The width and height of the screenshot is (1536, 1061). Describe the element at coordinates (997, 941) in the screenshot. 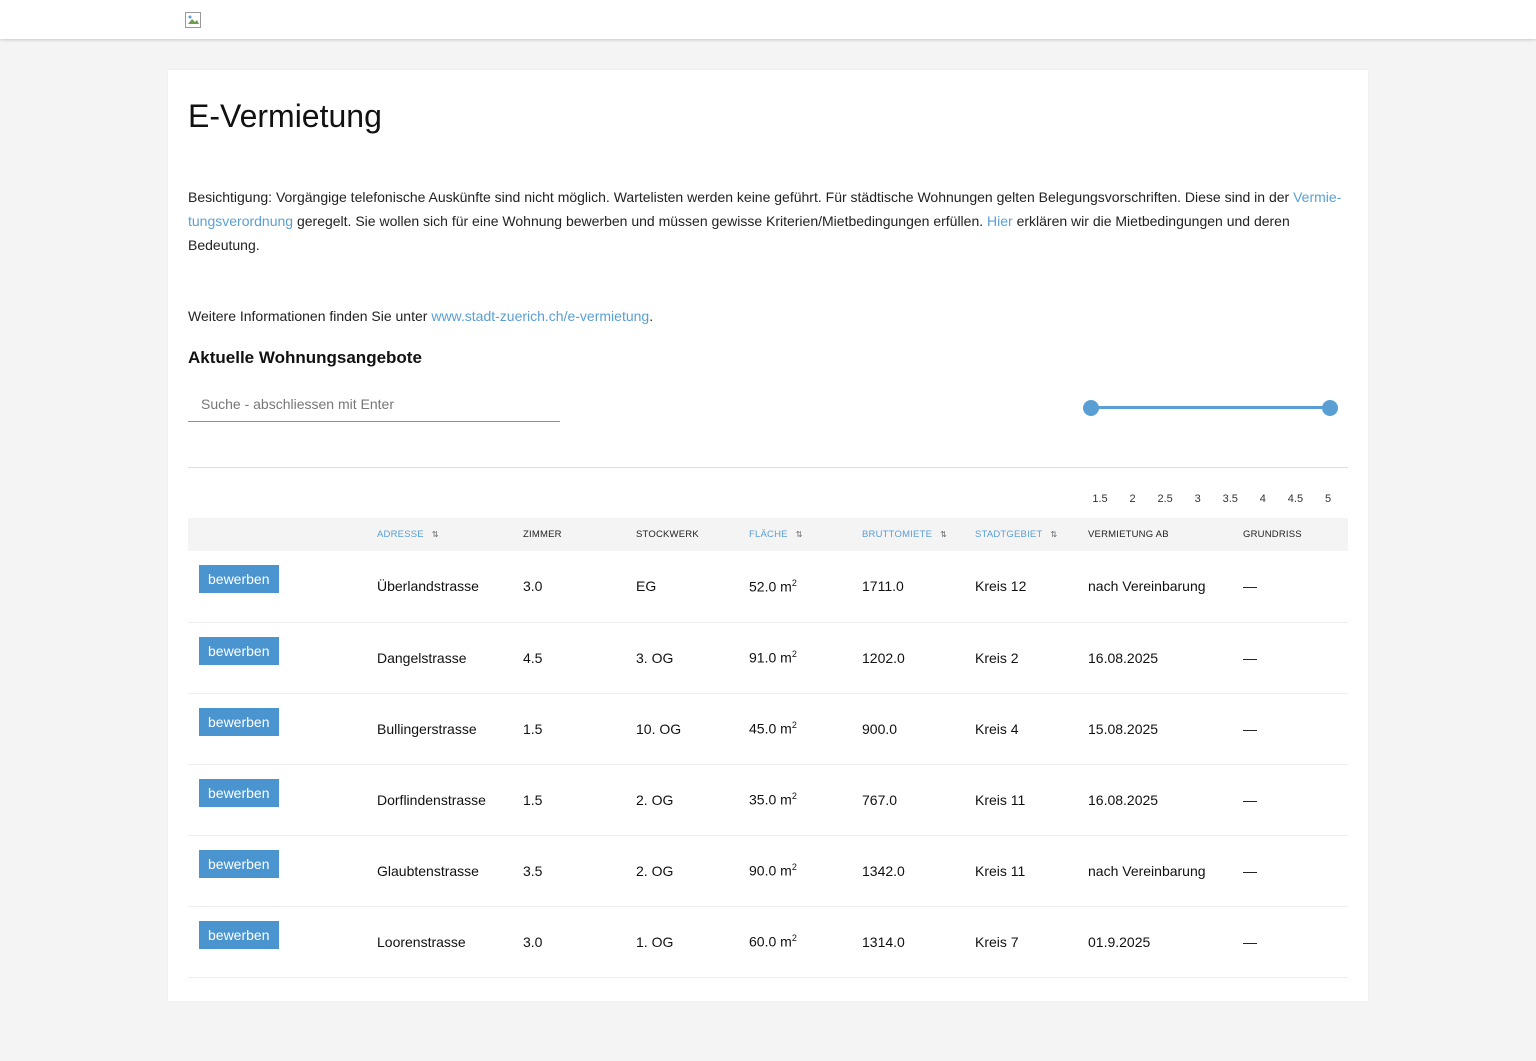

I see `cell-stadtgebiet: Kreis 7` at that location.